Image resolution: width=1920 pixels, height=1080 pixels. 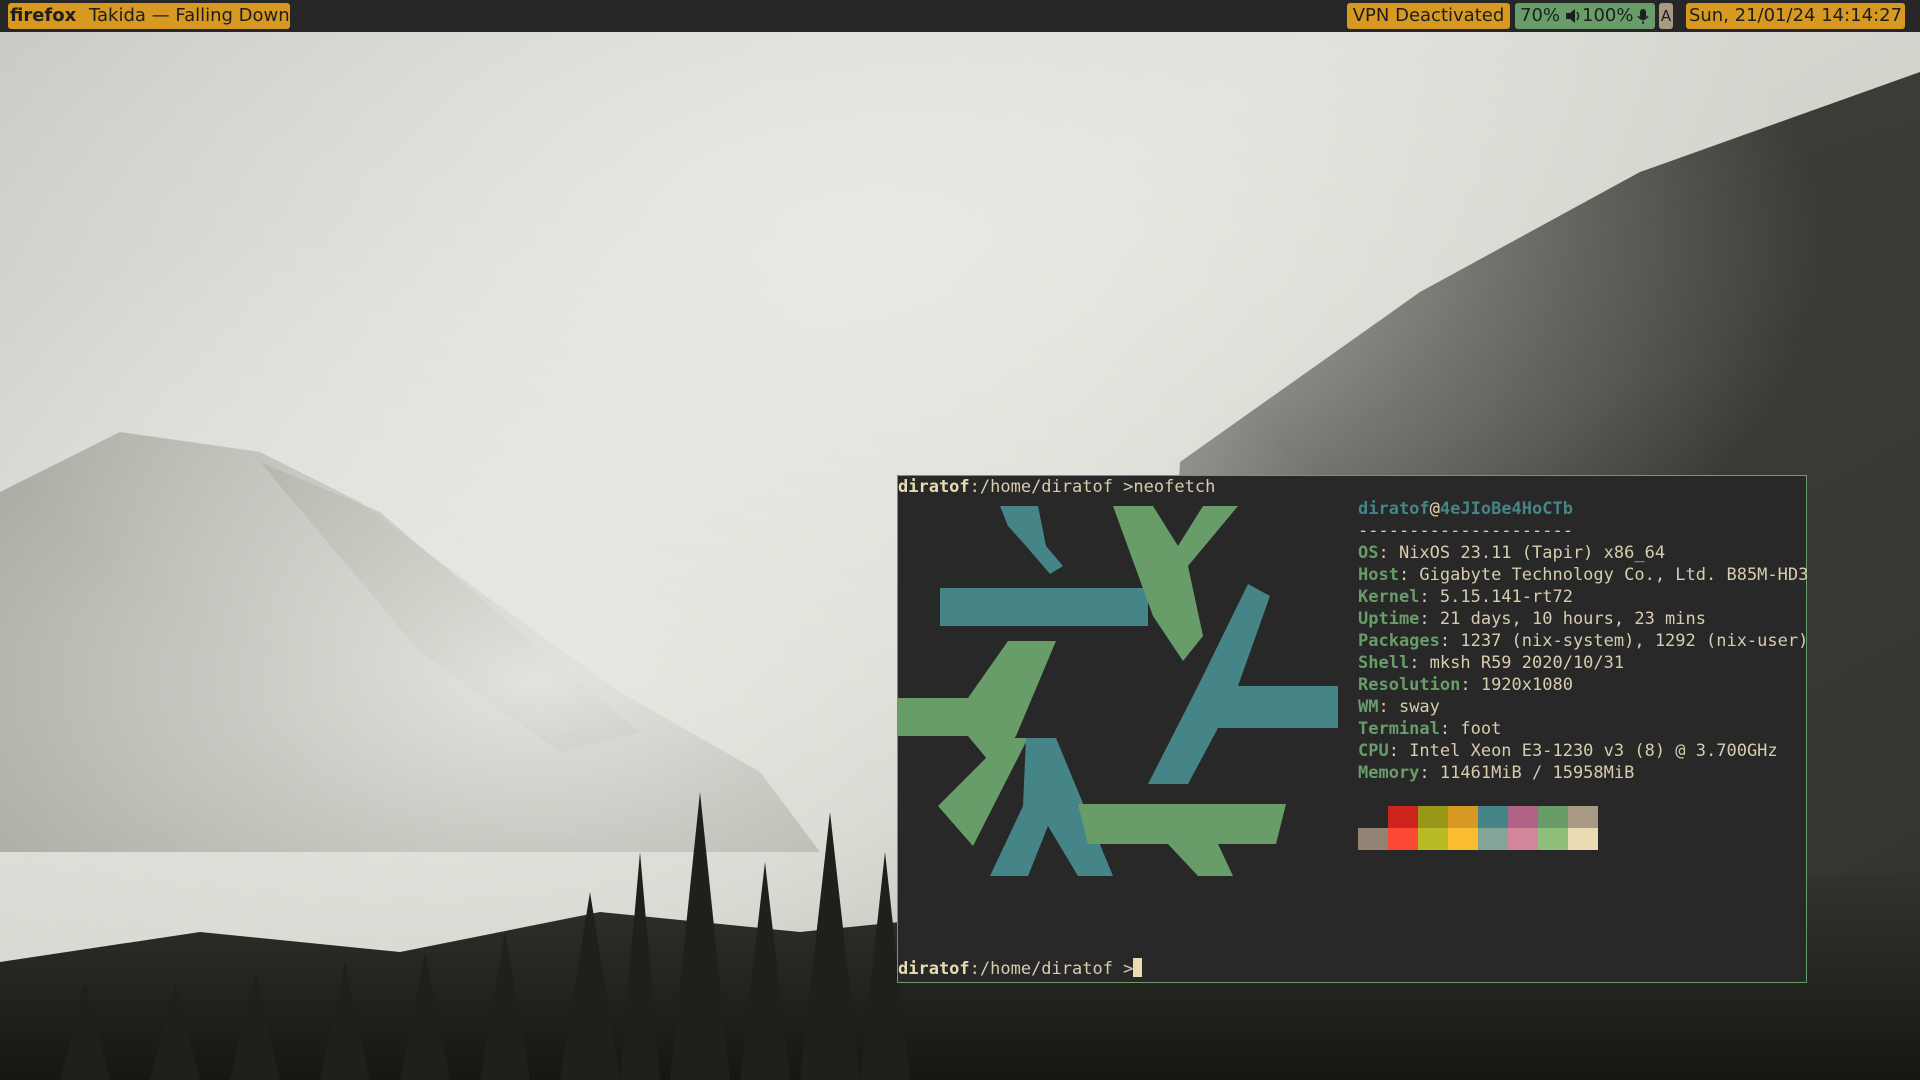 I want to click on window-title: Takida — Falling Down, so click(x=189, y=15).